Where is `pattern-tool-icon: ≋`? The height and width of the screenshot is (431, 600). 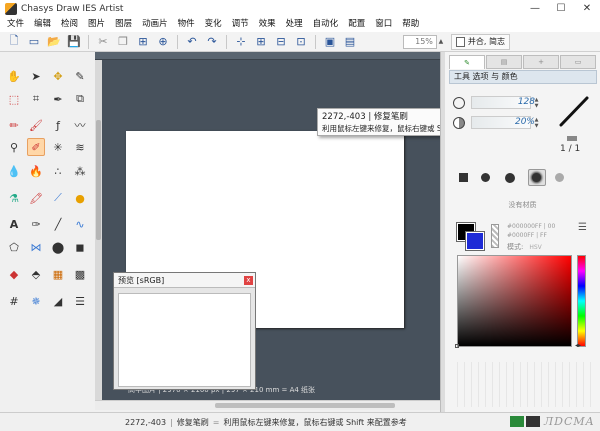 pattern-tool-icon: ≋ is located at coordinates (80, 147).